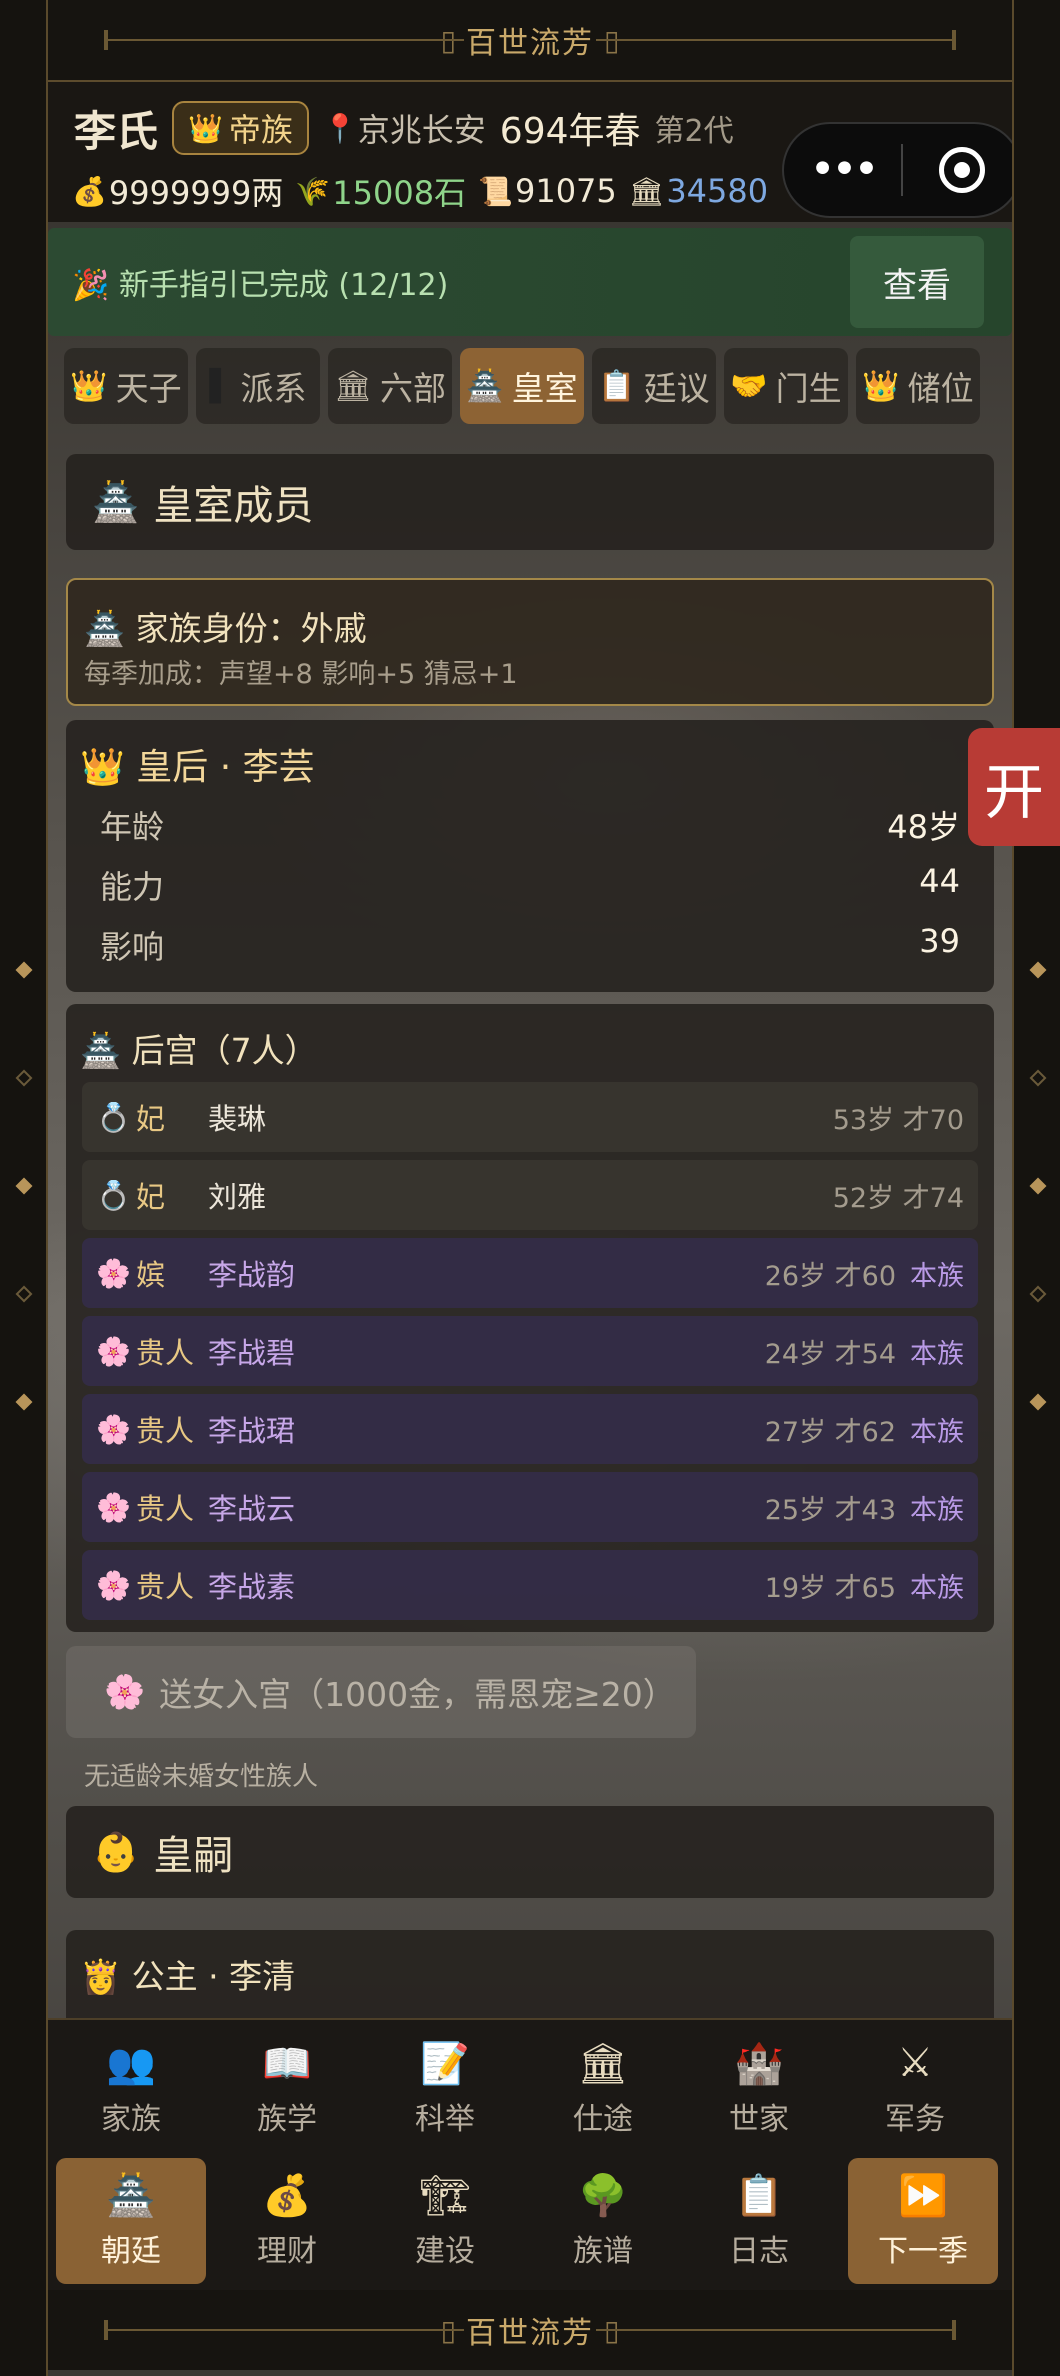 The width and height of the screenshot is (1060, 2376). I want to click on view-guide-button: 查看, so click(917, 282).